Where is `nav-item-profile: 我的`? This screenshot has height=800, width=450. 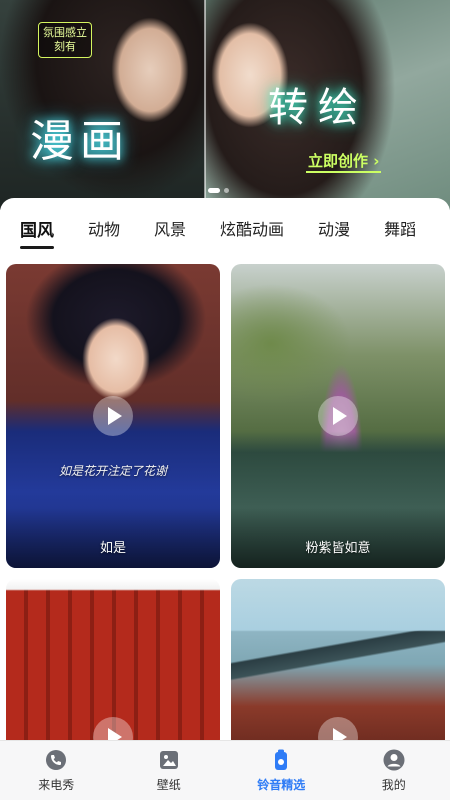
nav-item-profile: 我的 is located at coordinates (394, 770).